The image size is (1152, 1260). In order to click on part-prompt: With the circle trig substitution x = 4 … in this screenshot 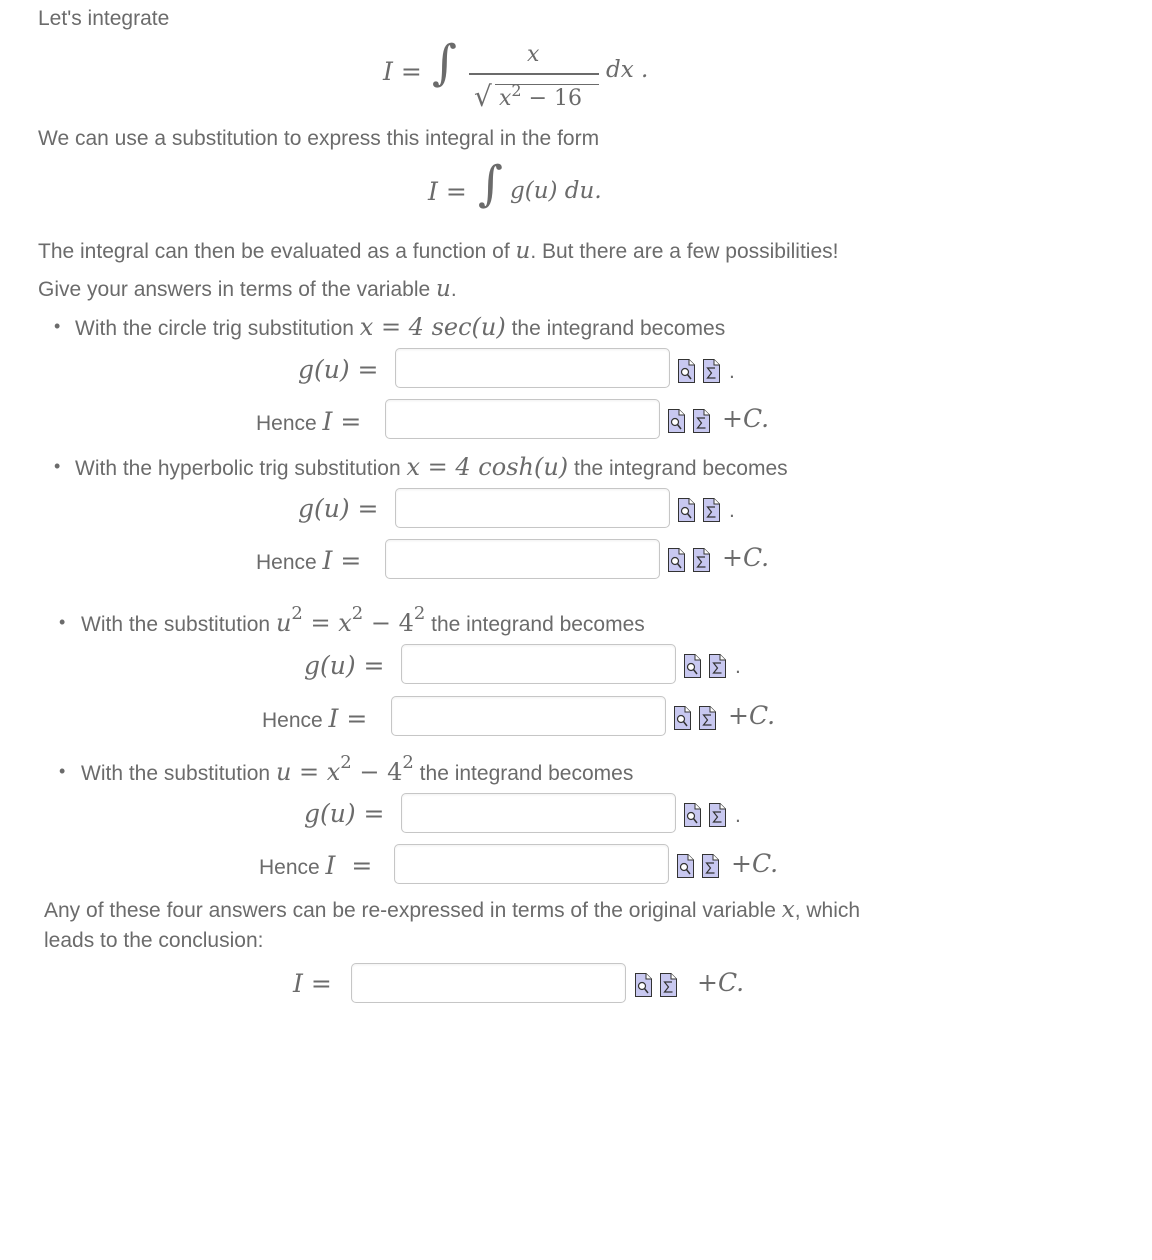, I will do `click(400, 327)`.